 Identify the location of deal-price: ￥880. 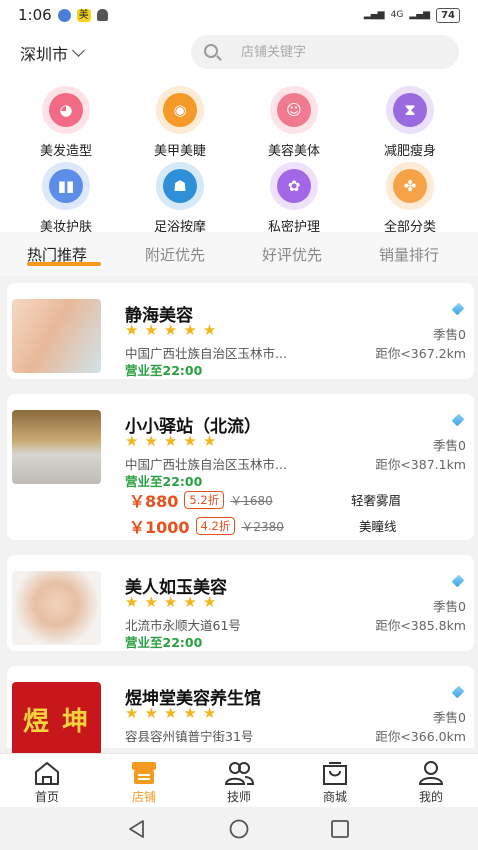
(154, 501).